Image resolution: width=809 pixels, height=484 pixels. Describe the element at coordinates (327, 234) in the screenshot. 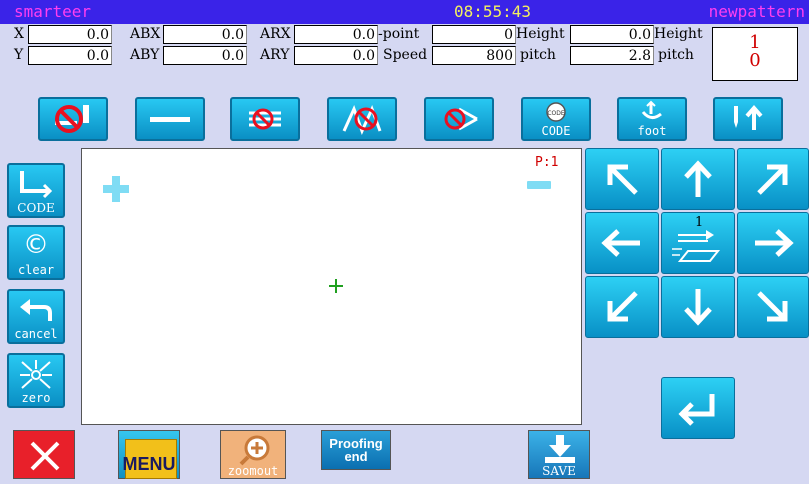

I see `canvas-drawing` at that location.